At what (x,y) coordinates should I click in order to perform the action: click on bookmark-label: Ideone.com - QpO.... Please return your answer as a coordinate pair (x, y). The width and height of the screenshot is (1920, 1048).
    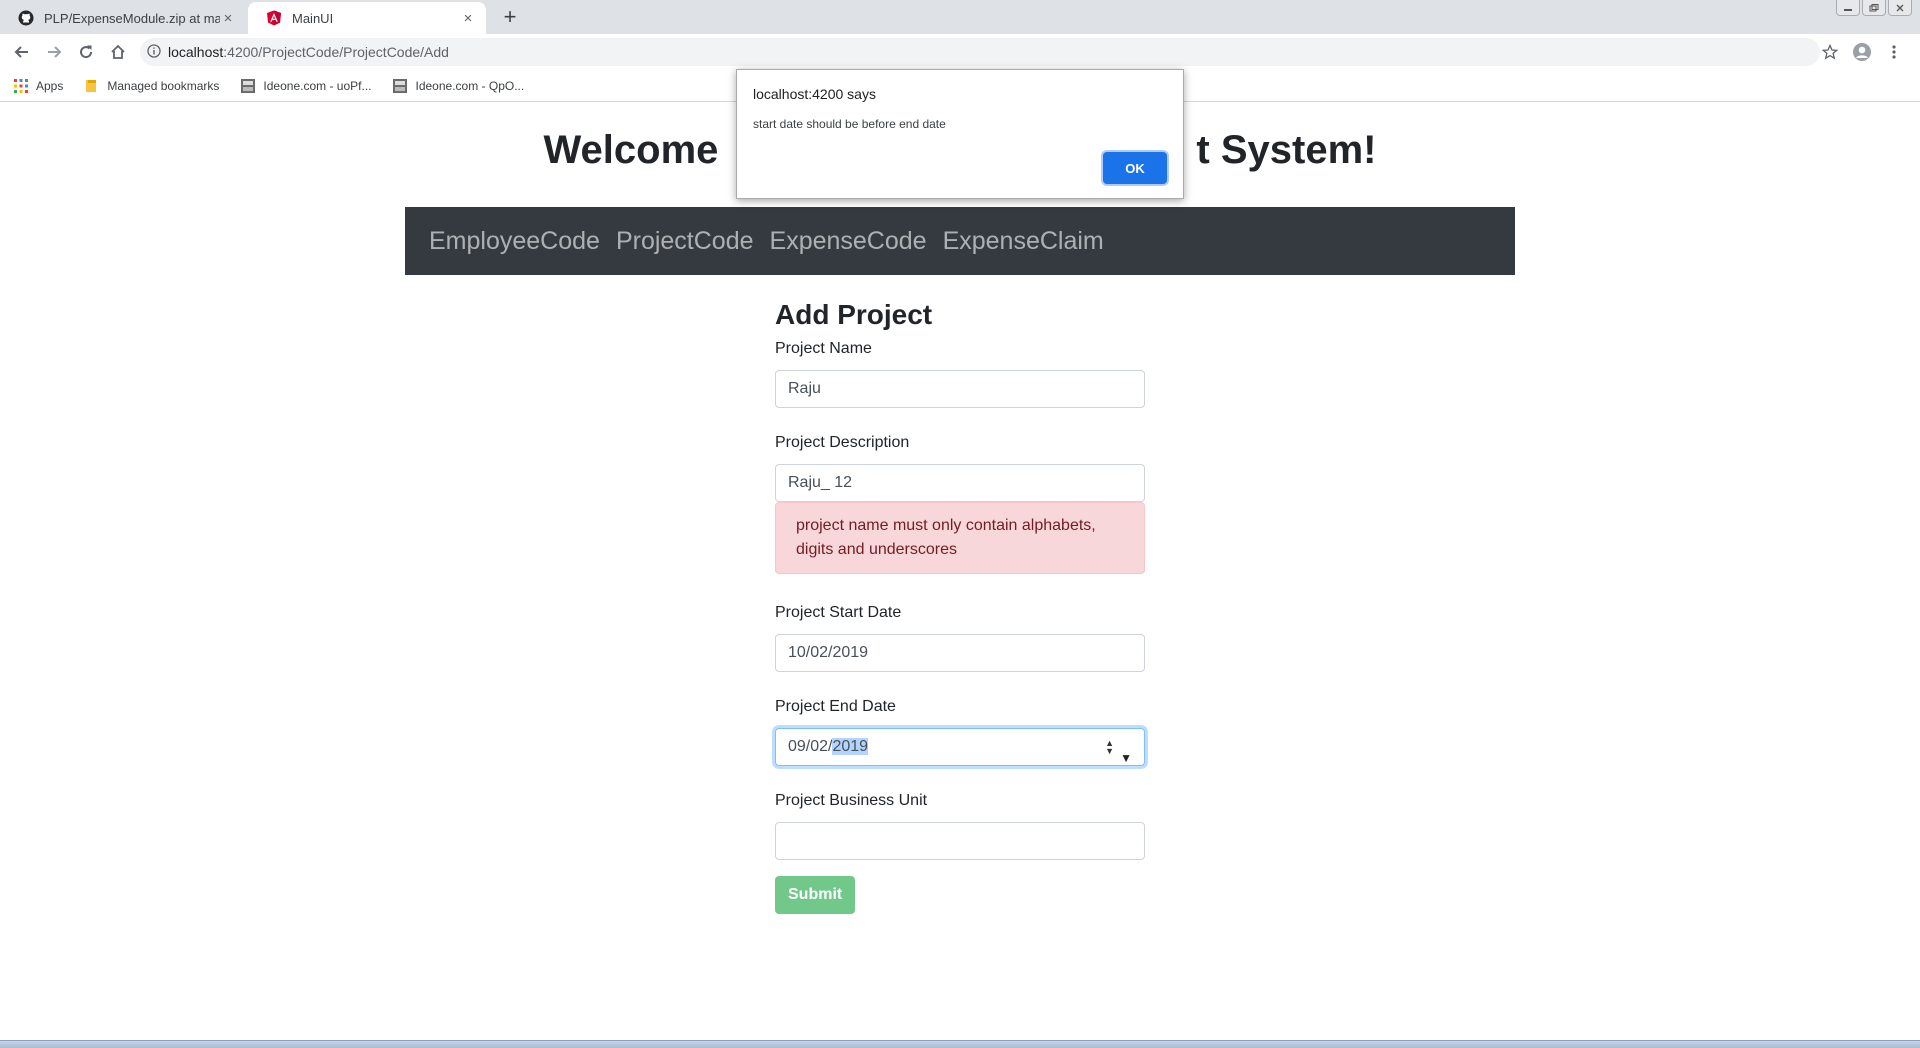
    Looking at the image, I should click on (470, 85).